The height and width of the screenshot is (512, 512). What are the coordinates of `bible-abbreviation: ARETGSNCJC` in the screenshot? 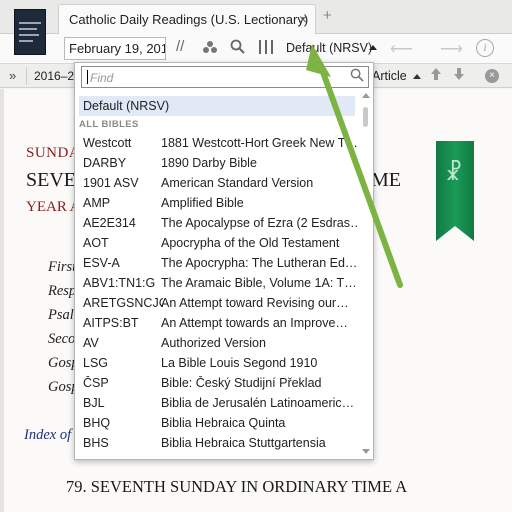 It's located at (123, 303).